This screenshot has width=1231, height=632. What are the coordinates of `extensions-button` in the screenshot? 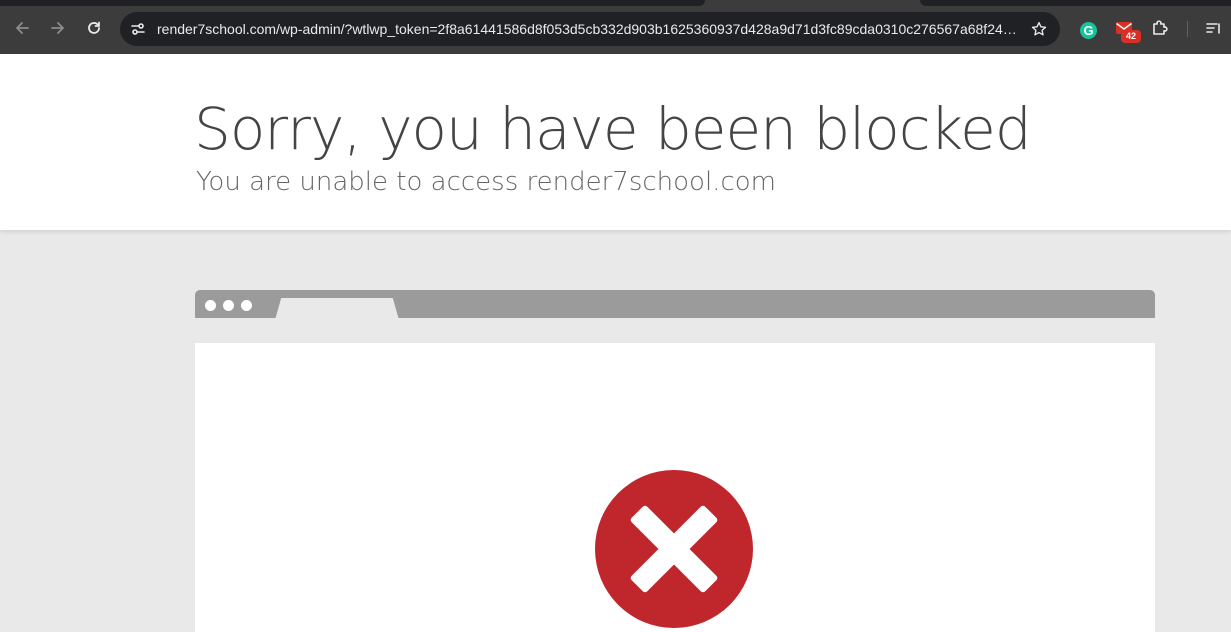 It's located at (1160, 28).